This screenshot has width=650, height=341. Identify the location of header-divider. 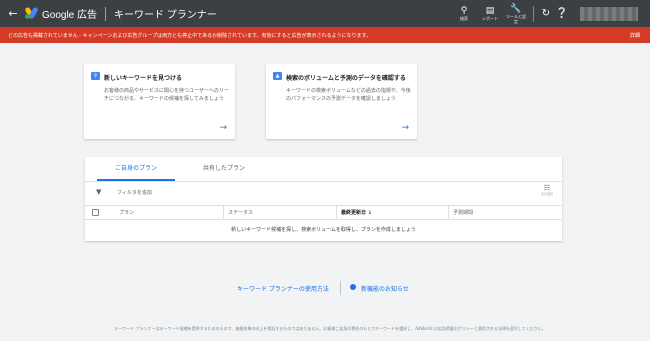
(106, 13).